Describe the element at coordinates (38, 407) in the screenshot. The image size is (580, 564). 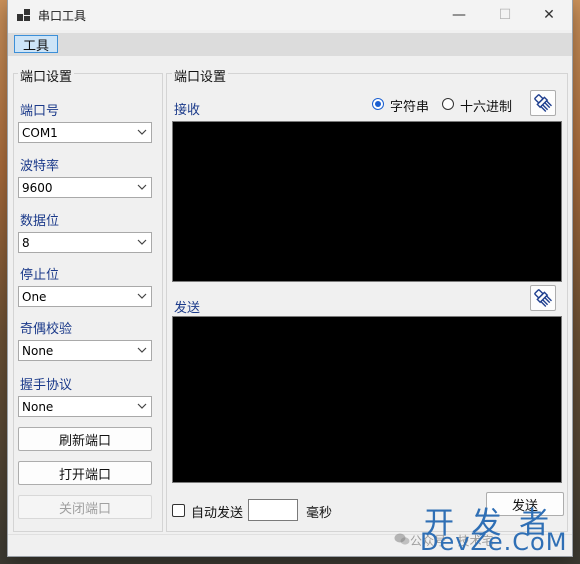
I see `handshake-select-value: None` at that location.